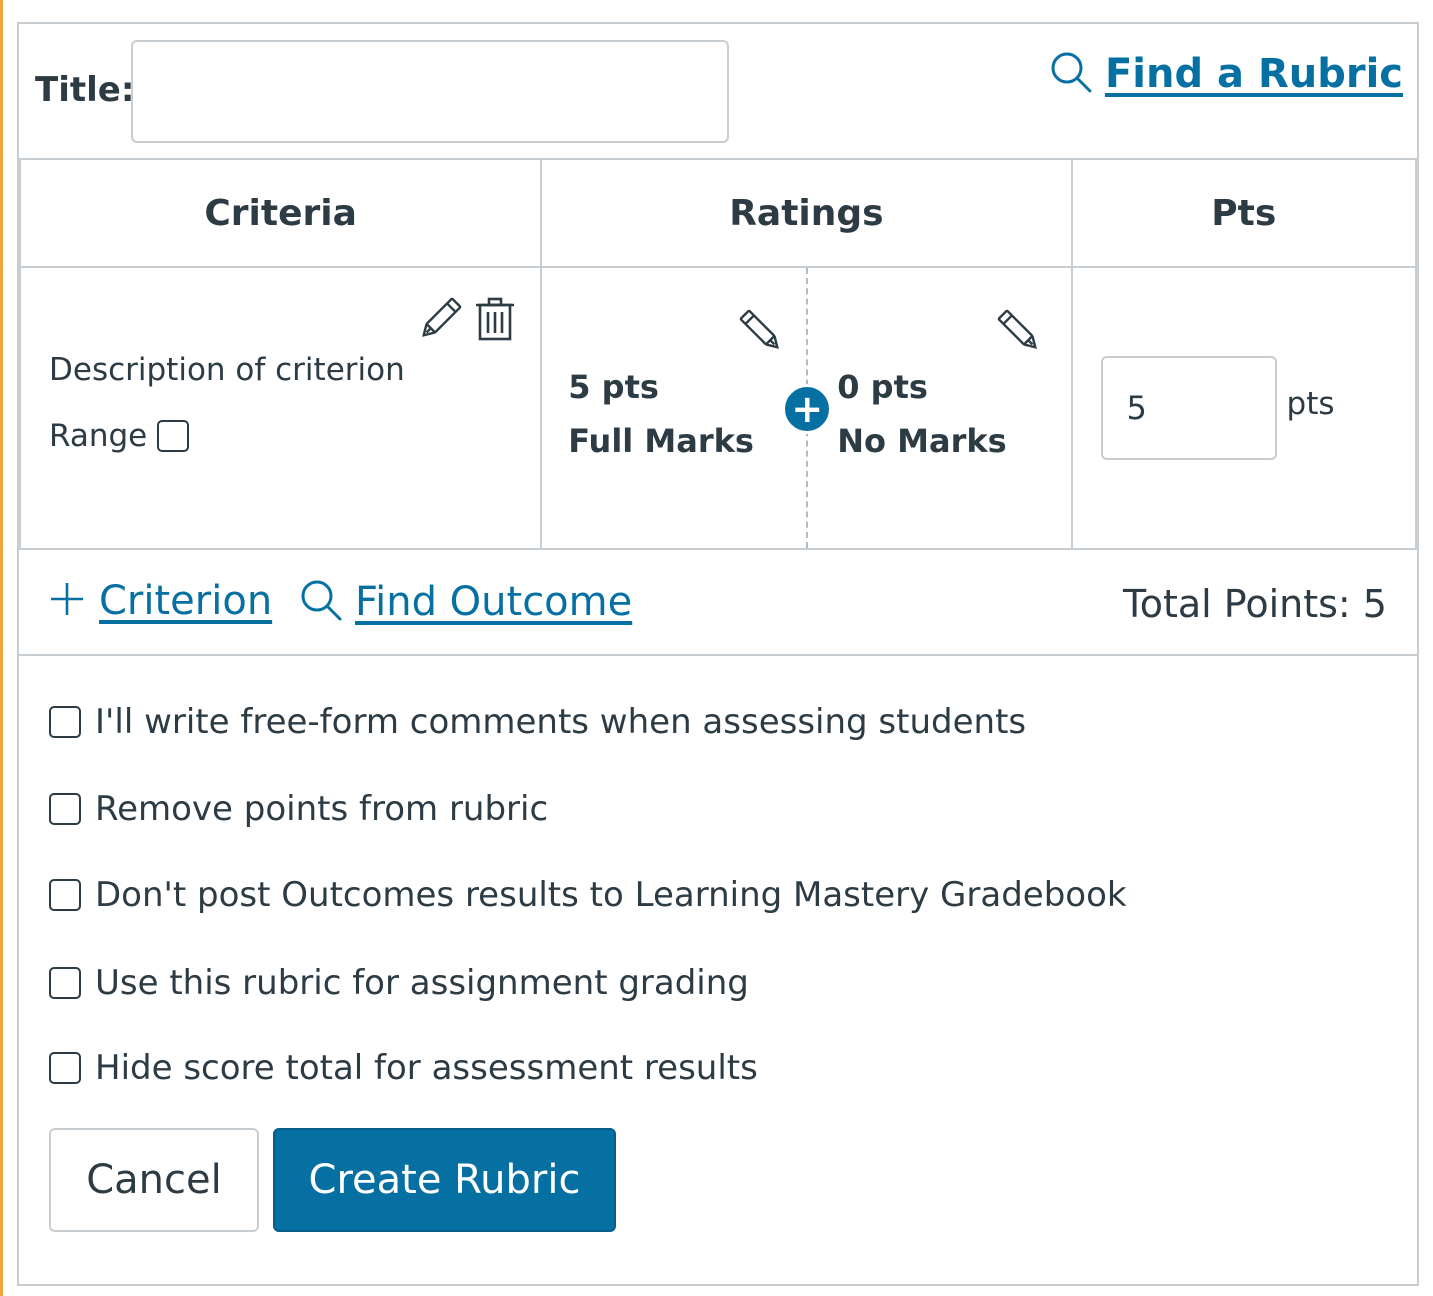 The width and height of the screenshot is (1433, 1296). I want to click on option-remove-points: Remove points from rubric, so click(298, 809).